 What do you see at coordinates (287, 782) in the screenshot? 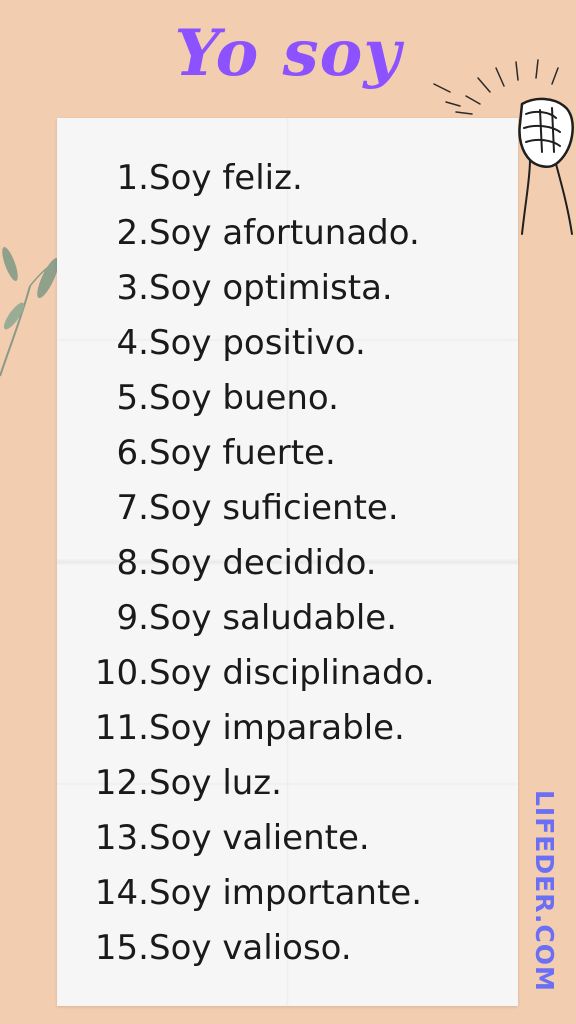
I see `list-item: 12. Soy luz.` at bounding box center [287, 782].